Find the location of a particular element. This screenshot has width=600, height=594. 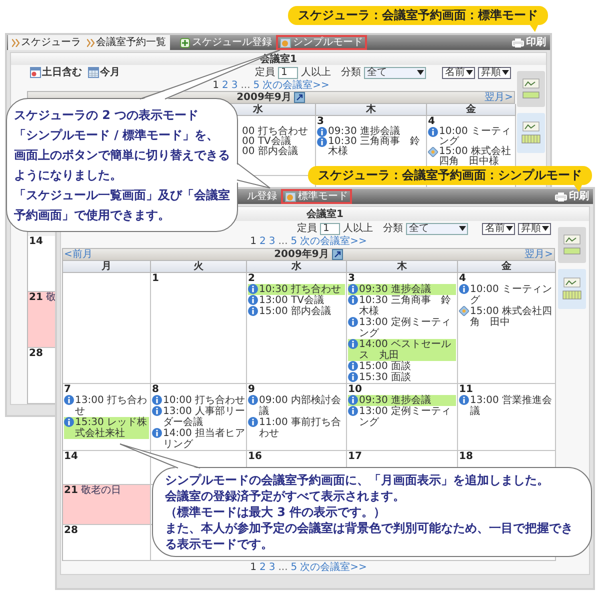

calendar-event: 15:30 面談 is located at coordinates (402, 377).